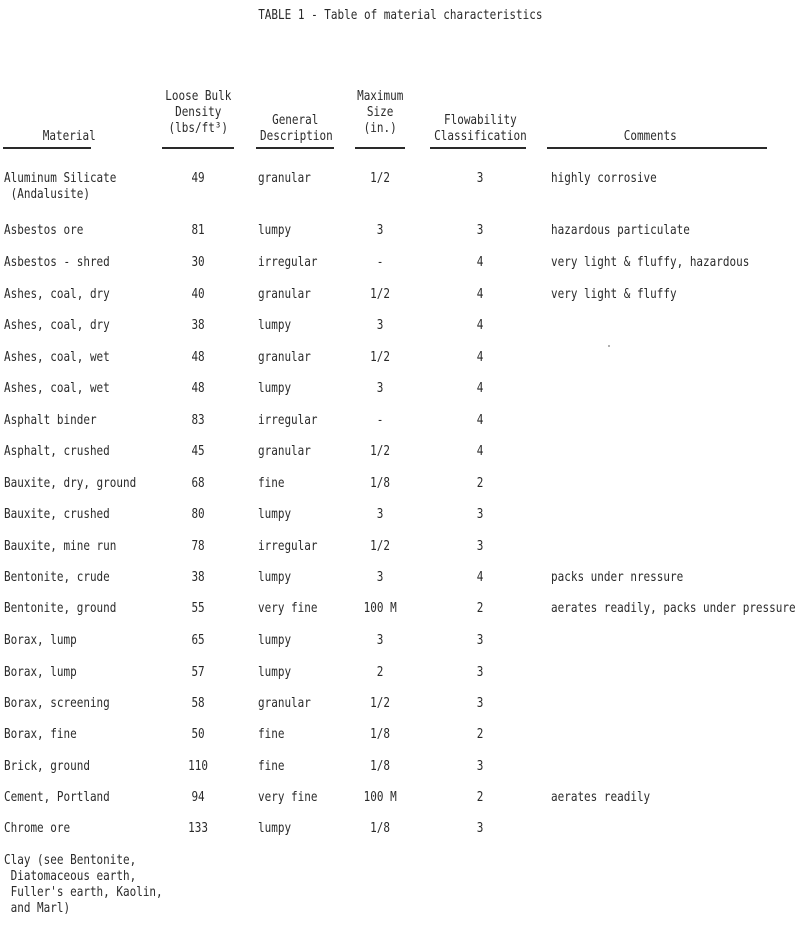 The width and height of the screenshot is (800, 931). What do you see at coordinates (295, 148) in the screenshot?
I see `header-rule-description` at bounding box center [295, 148].